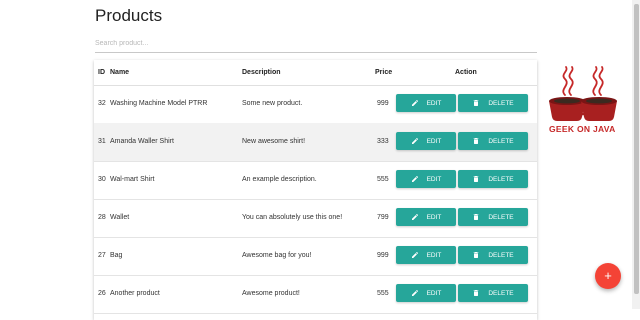 The width and height of the screenshot is (640, 320). What do you see at coordinates (274, 141) in the screenshot?
I see `row-description: New awesome shirt!` at bounding box center [274, 141].